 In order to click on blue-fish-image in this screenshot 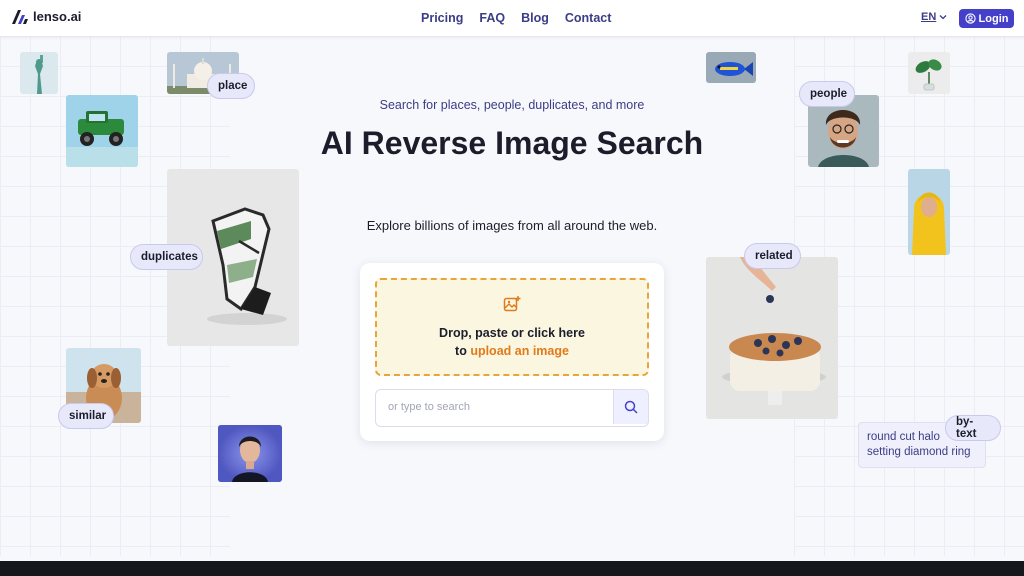, I will do `click(731, 67)`.